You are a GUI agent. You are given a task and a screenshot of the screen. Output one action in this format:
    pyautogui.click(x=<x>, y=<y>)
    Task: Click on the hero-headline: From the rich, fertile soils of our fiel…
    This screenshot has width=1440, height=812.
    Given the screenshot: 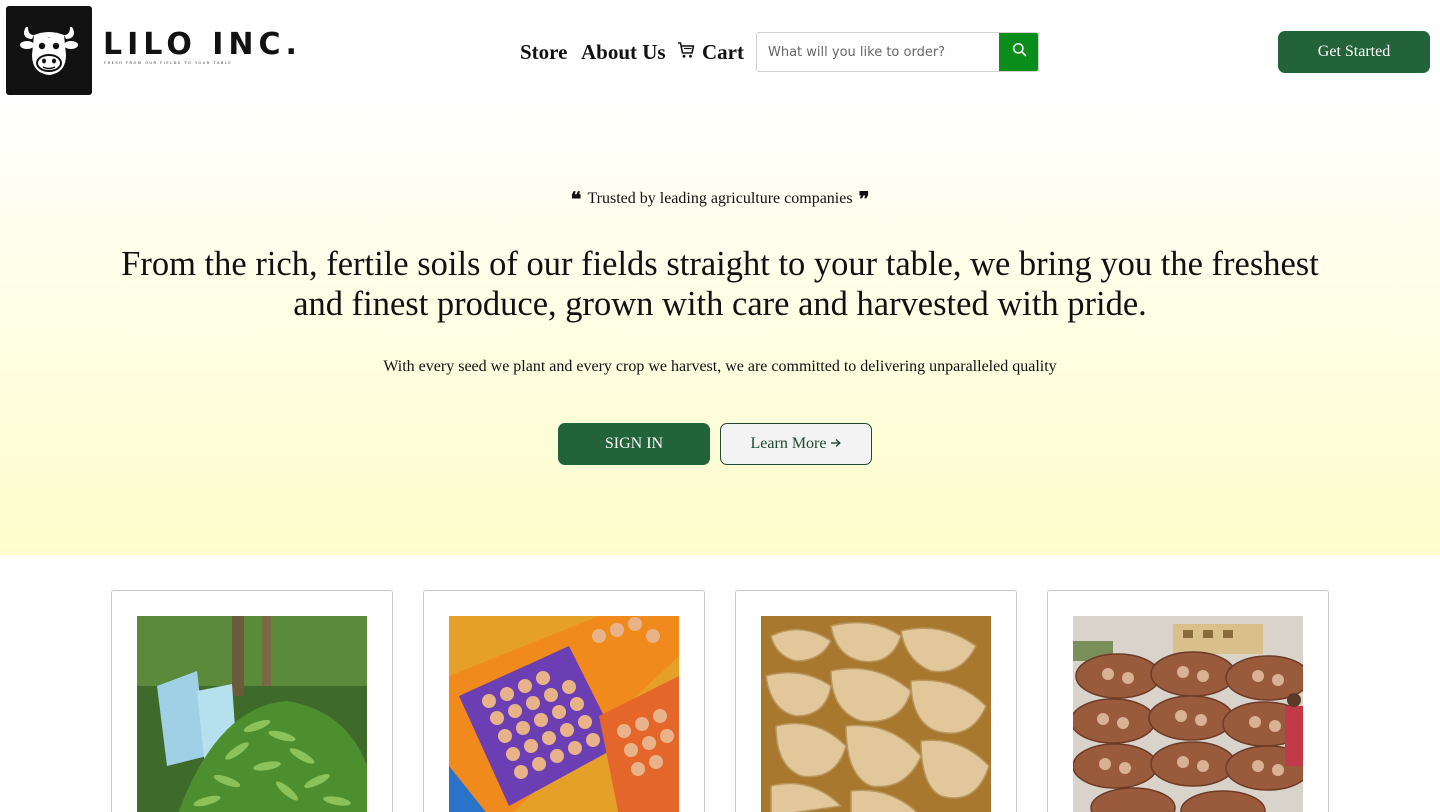 What is the action you would take?
    pyautogui.click(x=720, y=284)
    